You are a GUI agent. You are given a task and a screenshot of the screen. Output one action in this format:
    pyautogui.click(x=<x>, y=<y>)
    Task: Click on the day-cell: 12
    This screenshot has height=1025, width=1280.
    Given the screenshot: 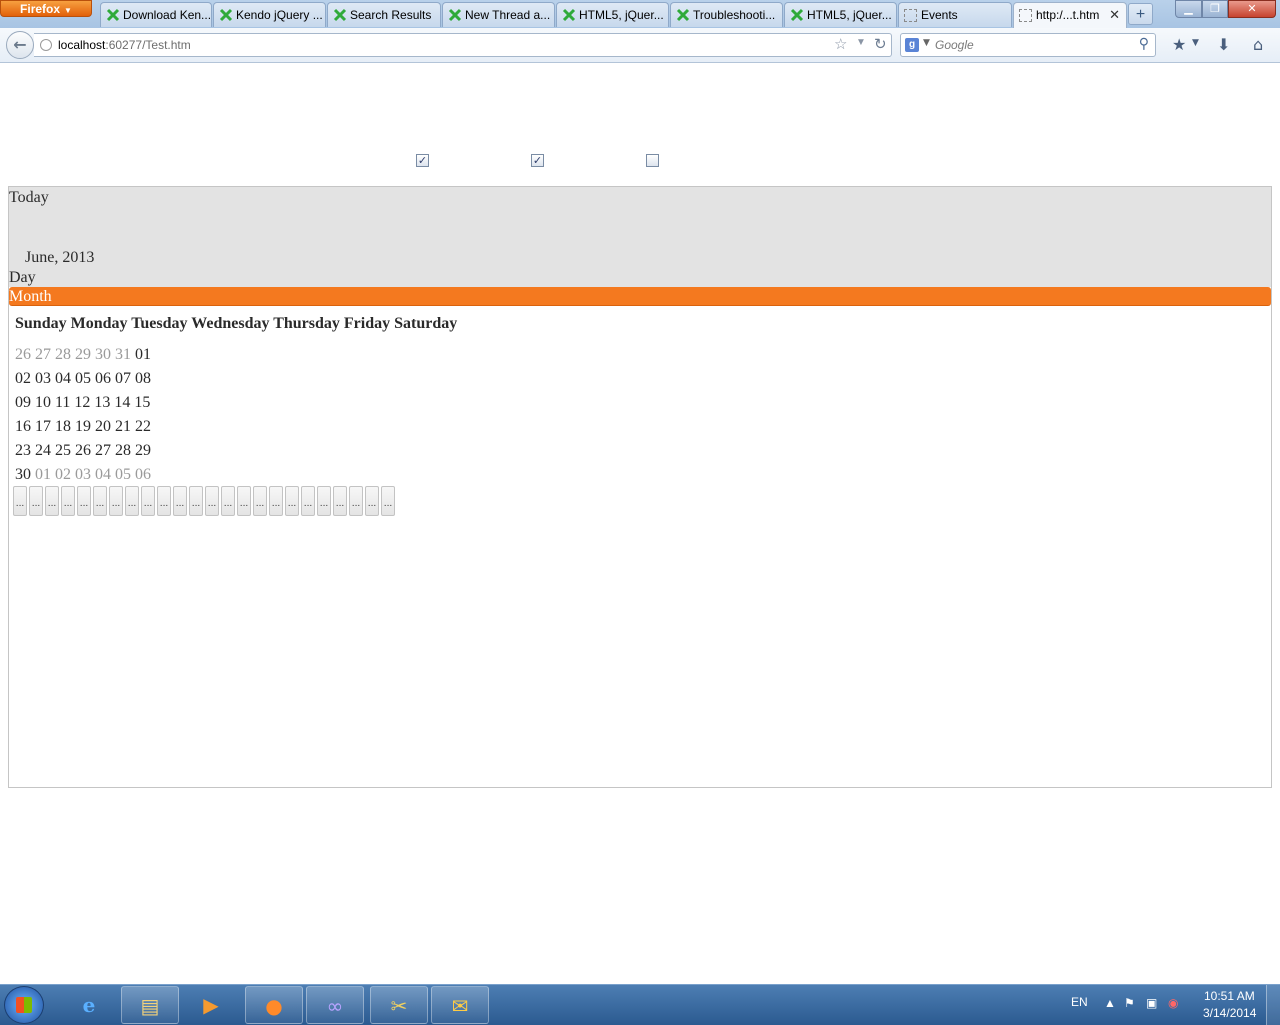 What is the action you would take?
    pyautogui.click(x=82, y=403)
    